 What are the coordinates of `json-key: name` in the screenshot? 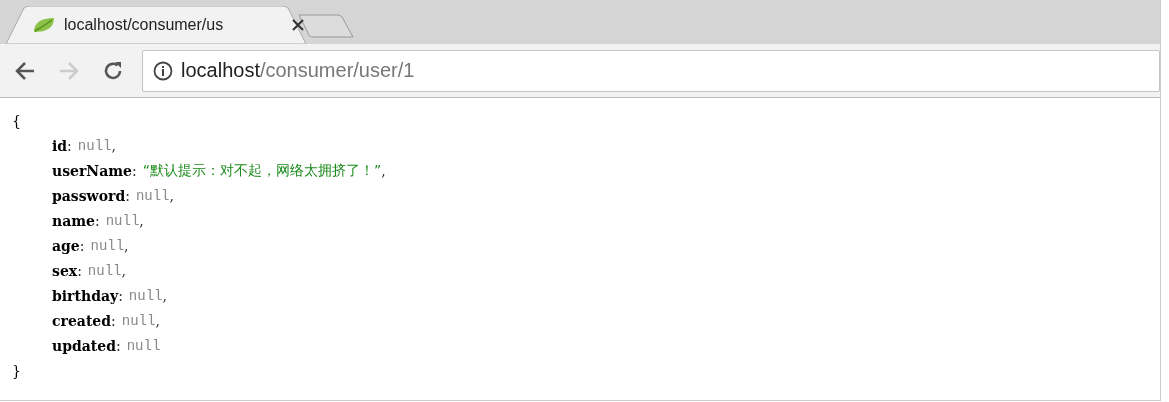 It's located at (73, 220).